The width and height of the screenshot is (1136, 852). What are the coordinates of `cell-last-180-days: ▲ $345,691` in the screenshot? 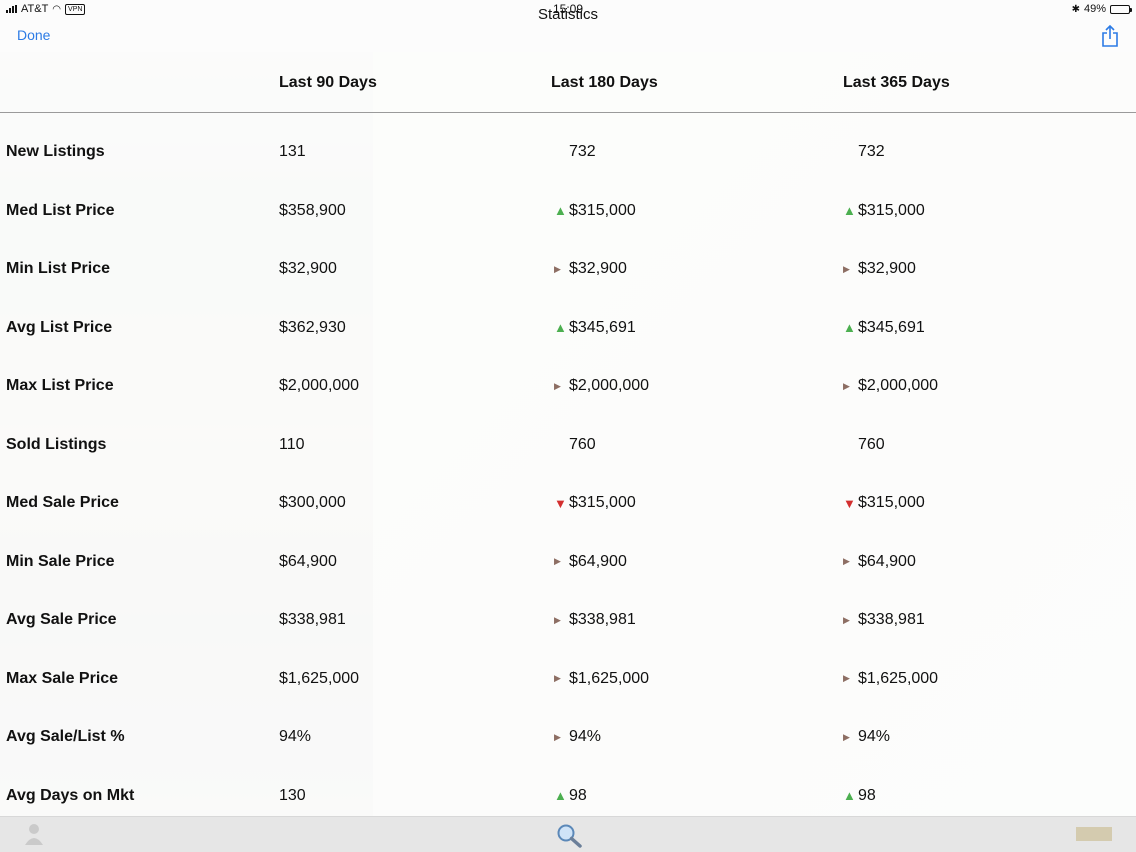 It's located at (595, 328).